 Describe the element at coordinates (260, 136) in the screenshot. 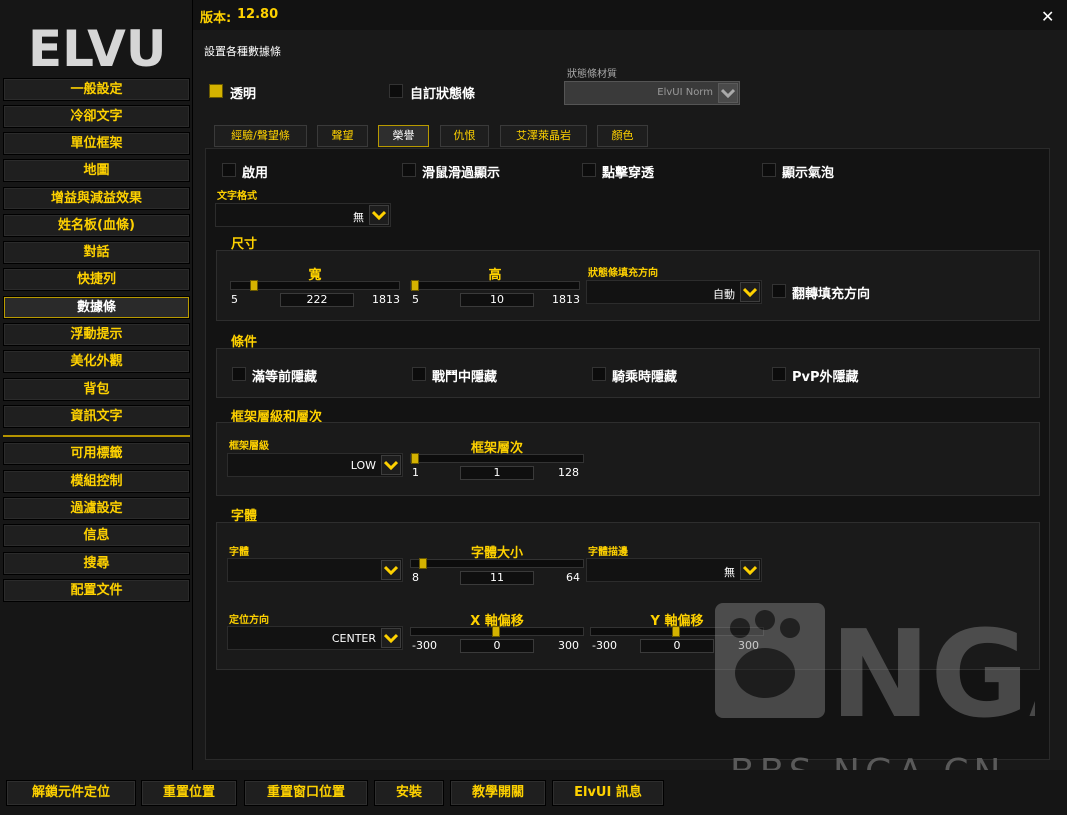

I see `tab-experience: 經驗/聲望條` at that location.